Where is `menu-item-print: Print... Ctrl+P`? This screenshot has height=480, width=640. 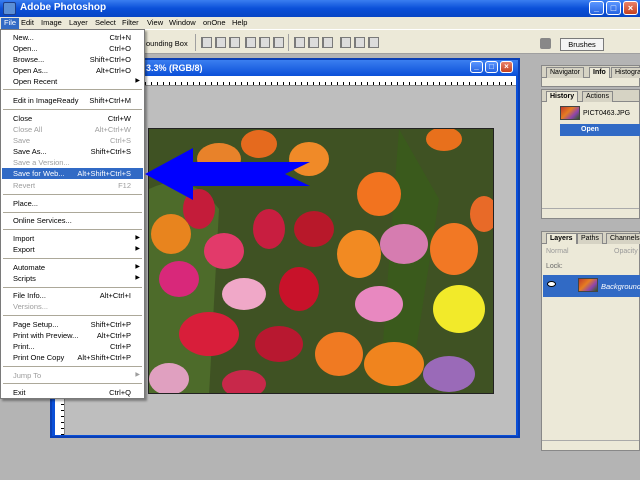
menu-item-print: Print... Ctrl+P is located at coordinates (72, 346).